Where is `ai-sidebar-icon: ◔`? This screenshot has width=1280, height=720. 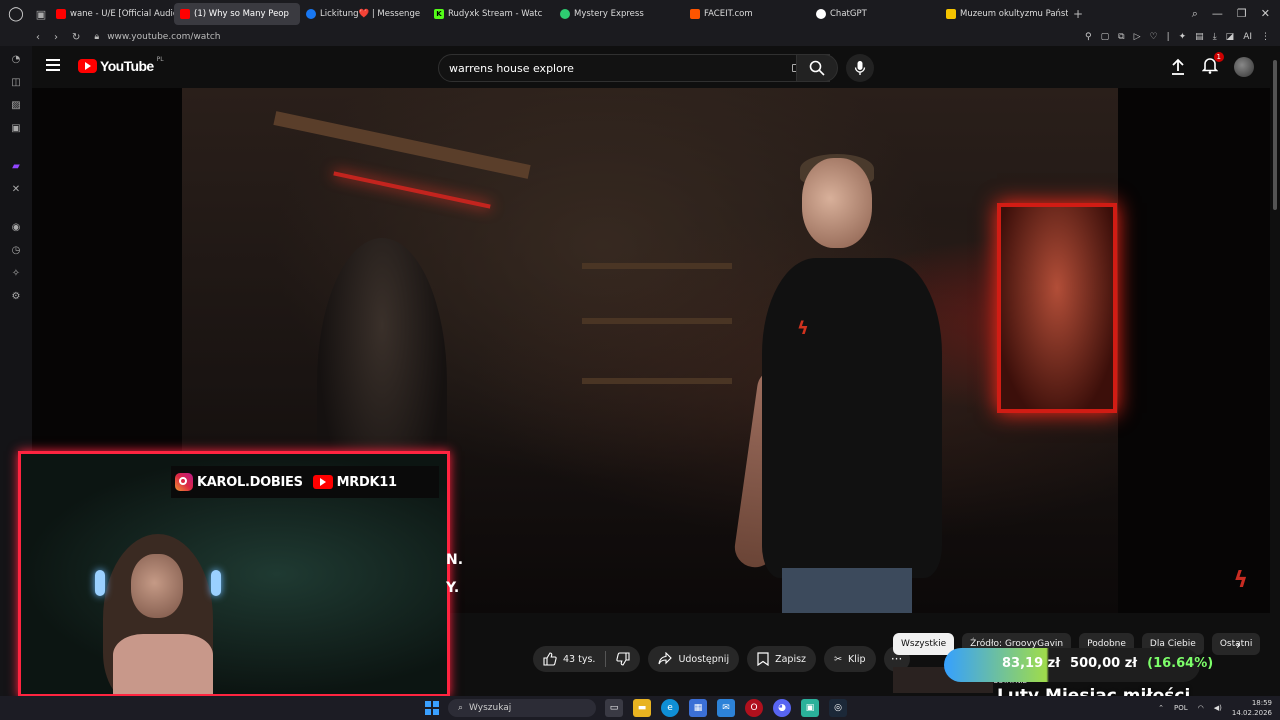 ai-sidebar-icon: ◔ is located at coordinates (16, 59).